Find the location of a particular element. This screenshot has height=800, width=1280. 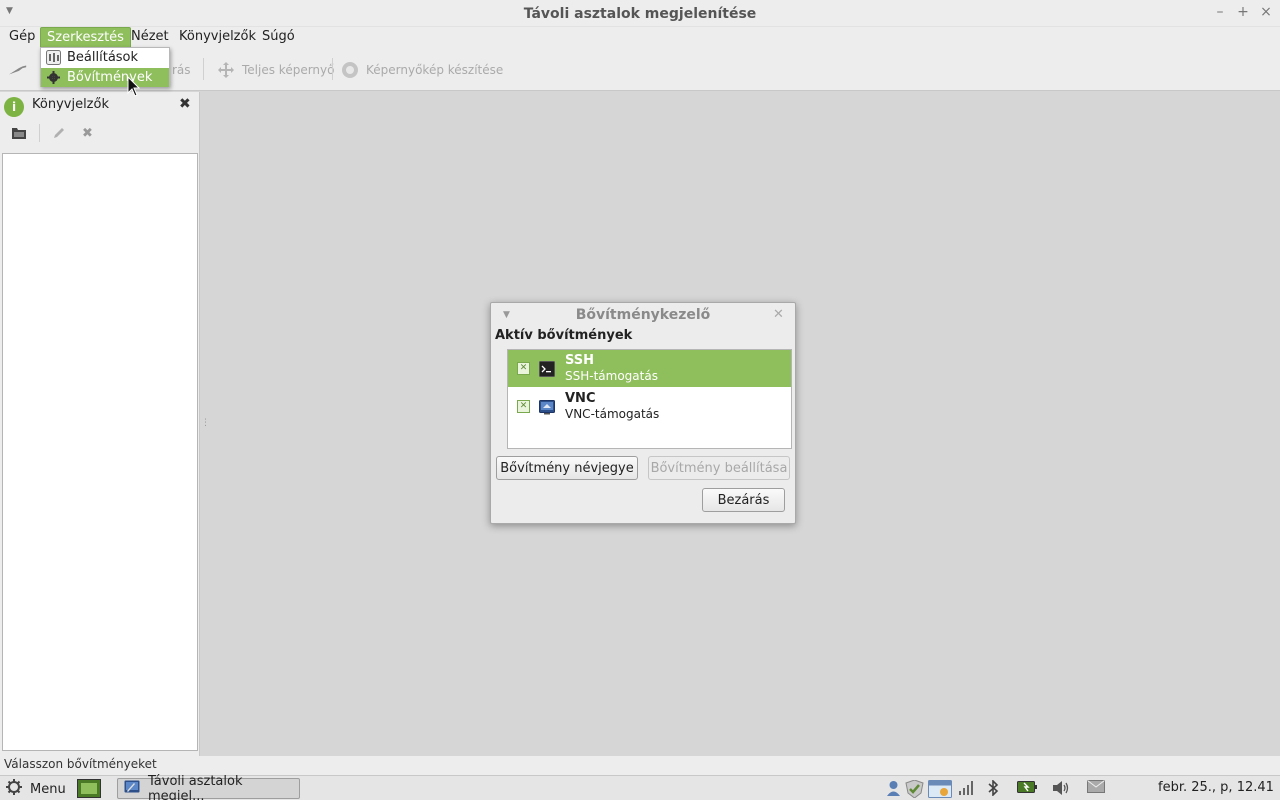

menu-nezet: Nézet is located at coordinates (150, 37).